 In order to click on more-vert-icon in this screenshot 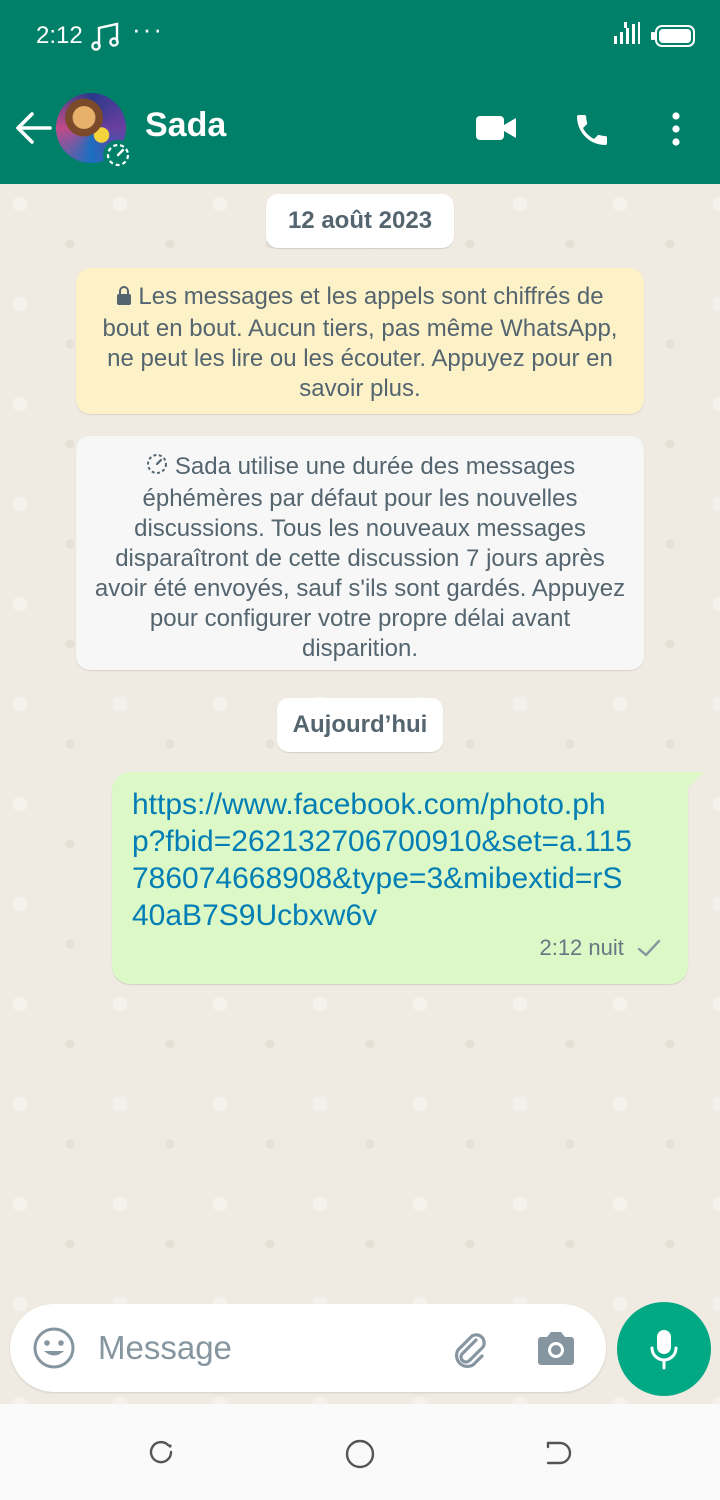, I will do `click(676, 129)`.